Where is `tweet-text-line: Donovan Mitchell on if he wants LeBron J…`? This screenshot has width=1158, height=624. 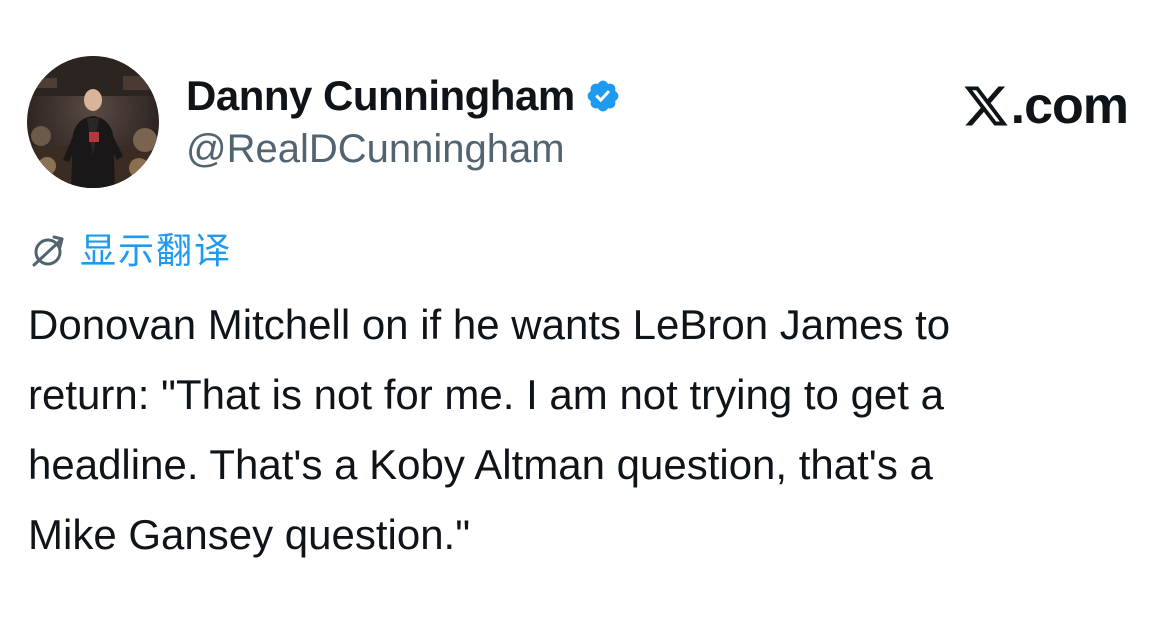 tweet-text-line: Donovan Mitchell on if he wants LeBron J… is located at coordinates (489, 324).